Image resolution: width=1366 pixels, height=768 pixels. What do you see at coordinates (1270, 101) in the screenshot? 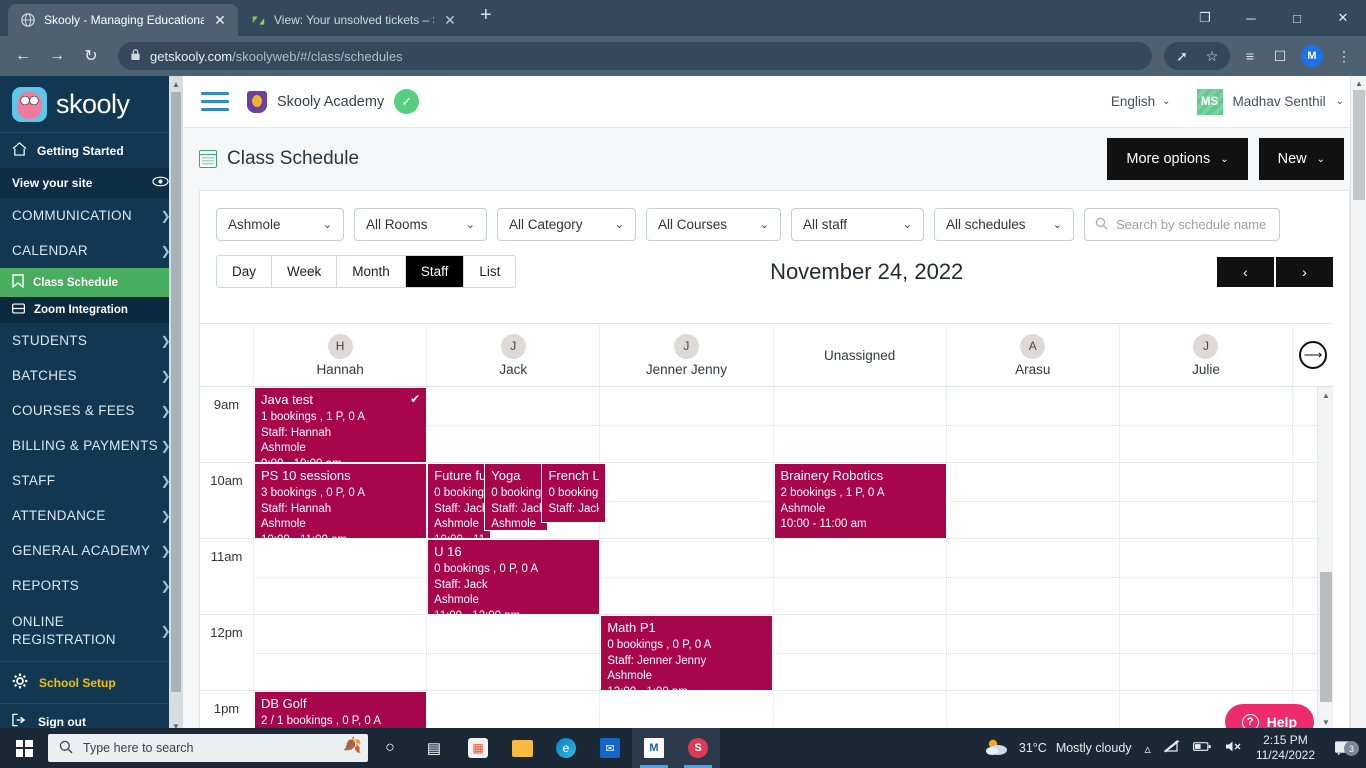
I see `user-menu: MS Madhav Senthil ⌄` at bounding box center [1270, 101].